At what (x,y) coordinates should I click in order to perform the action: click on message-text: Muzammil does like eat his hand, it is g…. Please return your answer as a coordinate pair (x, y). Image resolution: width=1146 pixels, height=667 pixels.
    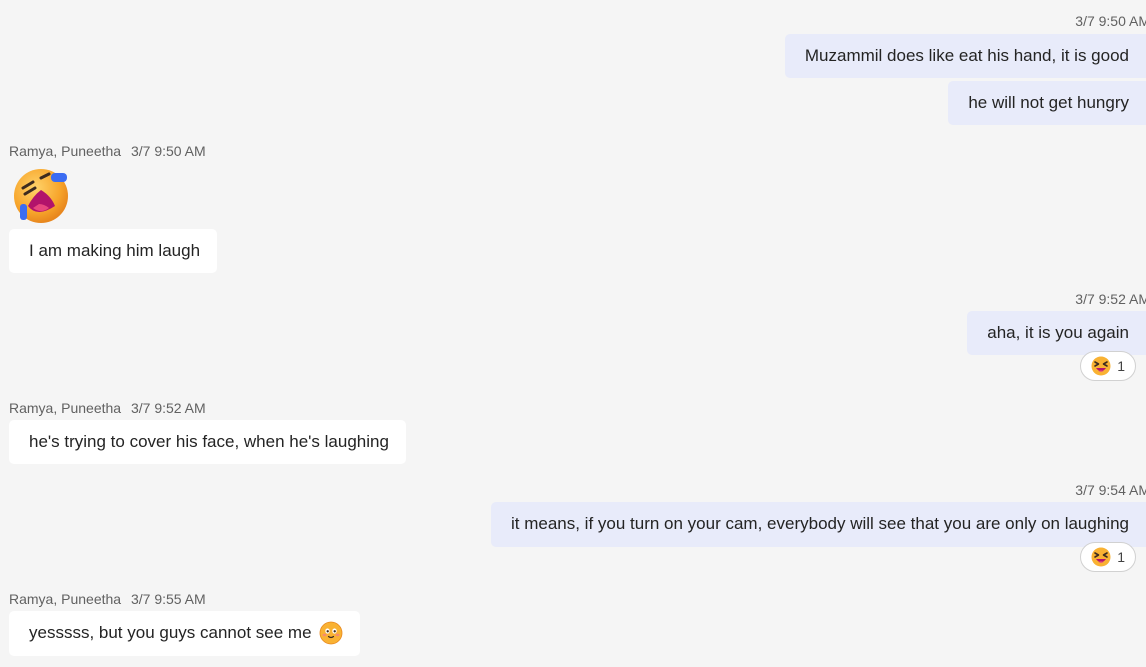
    Looking at the image, I should click on (966, 55).